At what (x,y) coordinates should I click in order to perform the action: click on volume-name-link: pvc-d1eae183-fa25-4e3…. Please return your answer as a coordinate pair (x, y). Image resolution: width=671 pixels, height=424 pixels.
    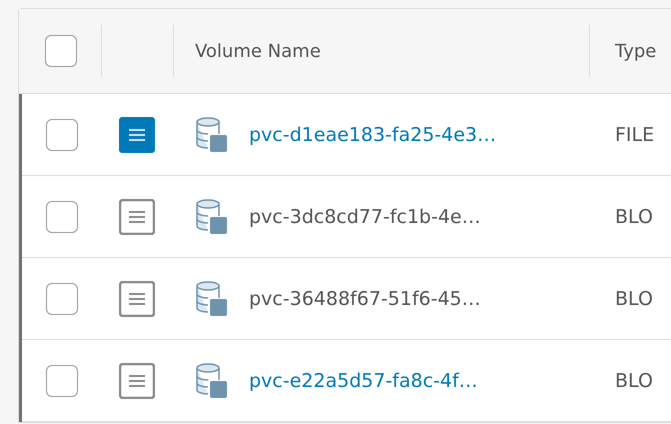
    Looking at the image, I should click on (372, 135).